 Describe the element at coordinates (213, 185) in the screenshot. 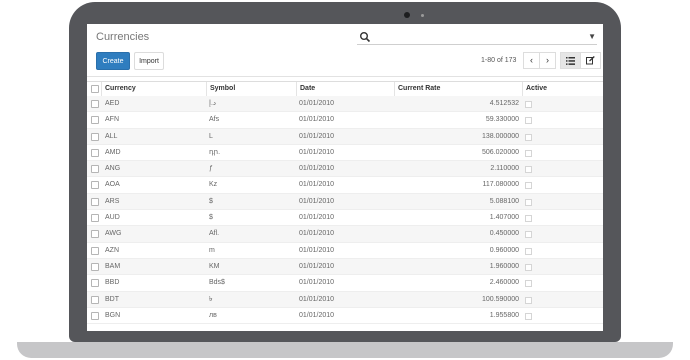

I see `cell-symbol: Kz` at that location.